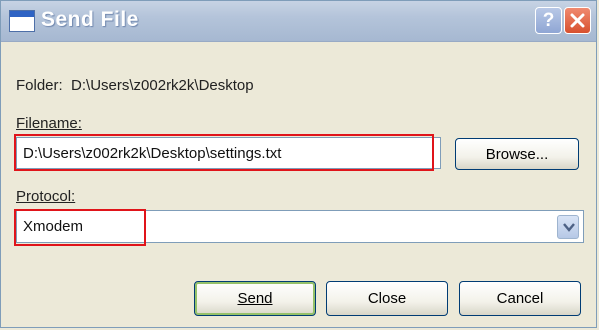 Image resolution: width=599 pixels, height=330 pixels. I want to click on protocol-select: Xmodem, so click(300, 226).